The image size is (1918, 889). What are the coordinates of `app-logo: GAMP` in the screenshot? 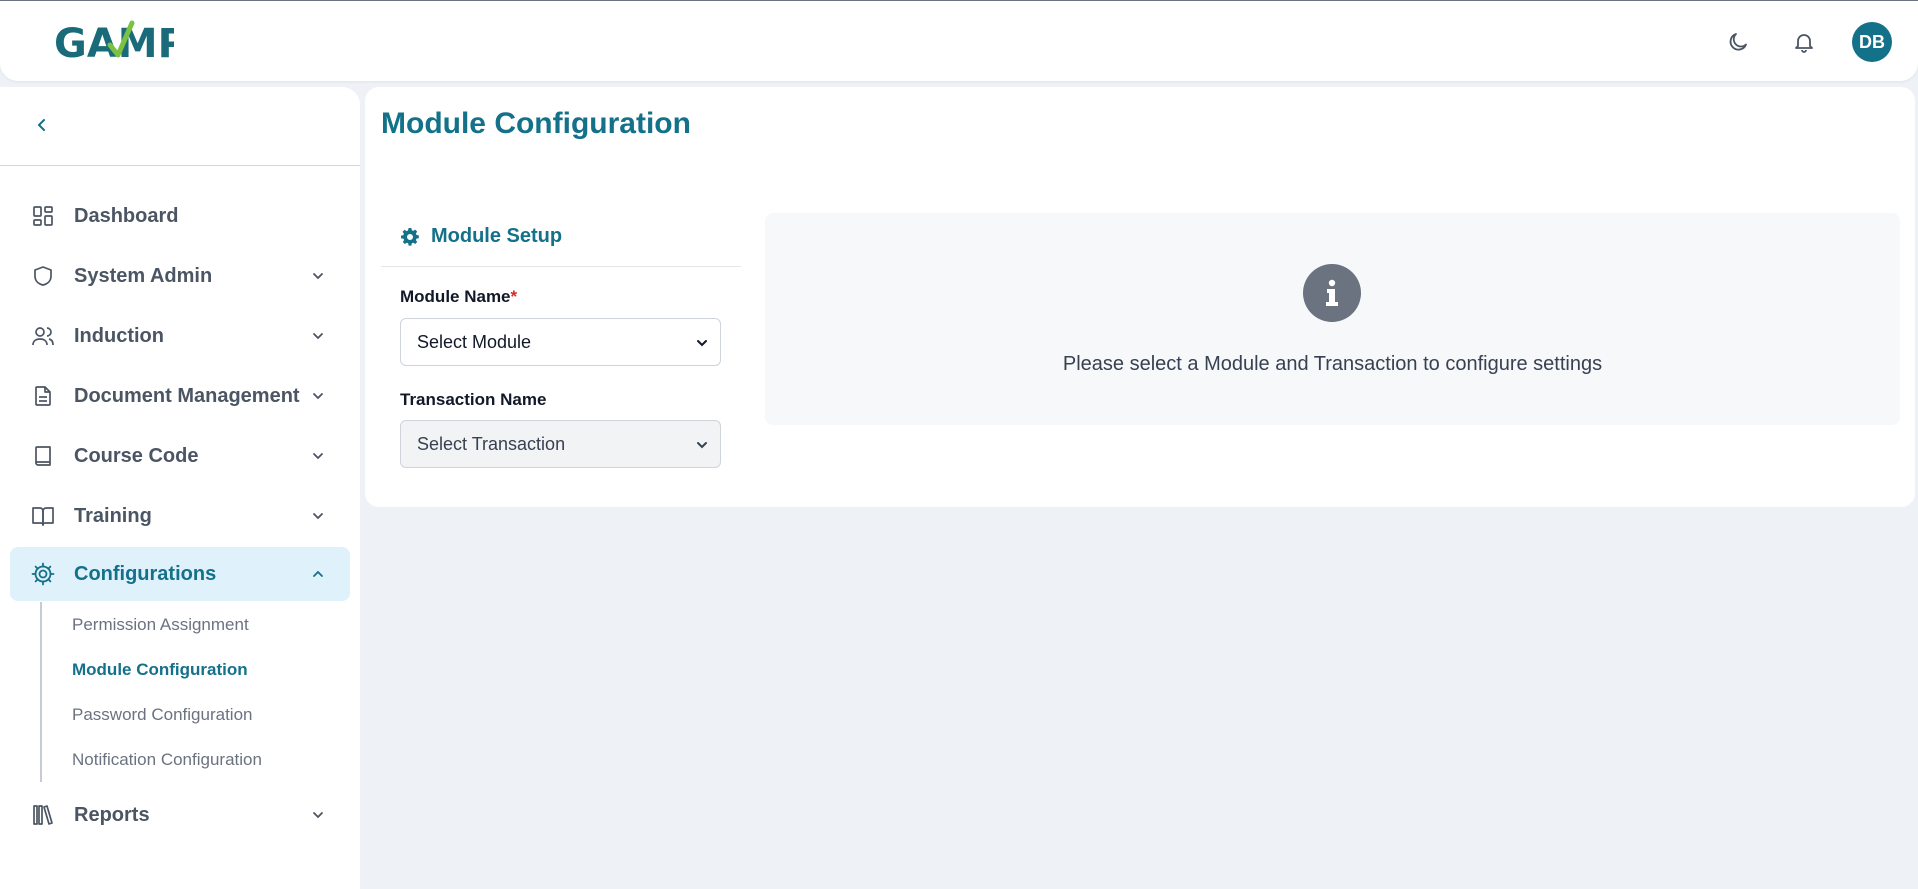 It's located at (114, 41).